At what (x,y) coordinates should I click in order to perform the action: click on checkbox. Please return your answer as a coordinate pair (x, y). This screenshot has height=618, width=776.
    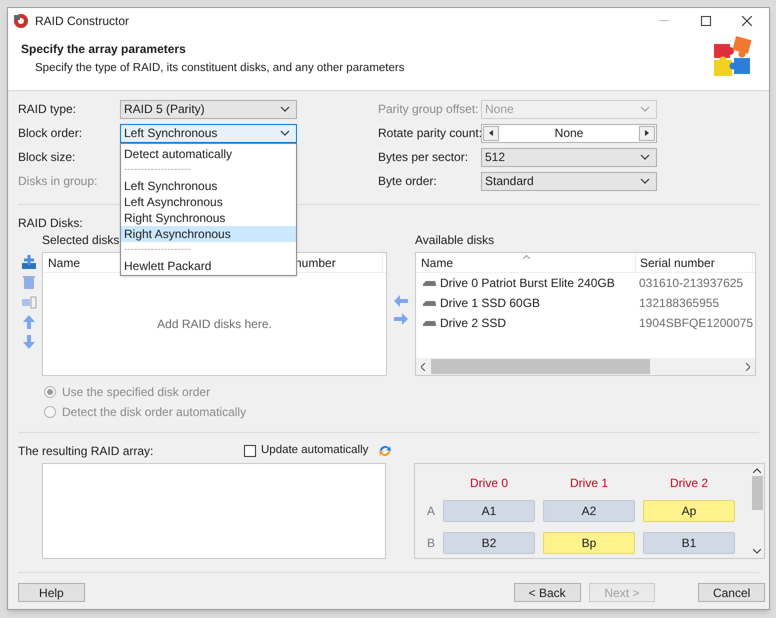
    Looking at the image, I should click on (250, 451).